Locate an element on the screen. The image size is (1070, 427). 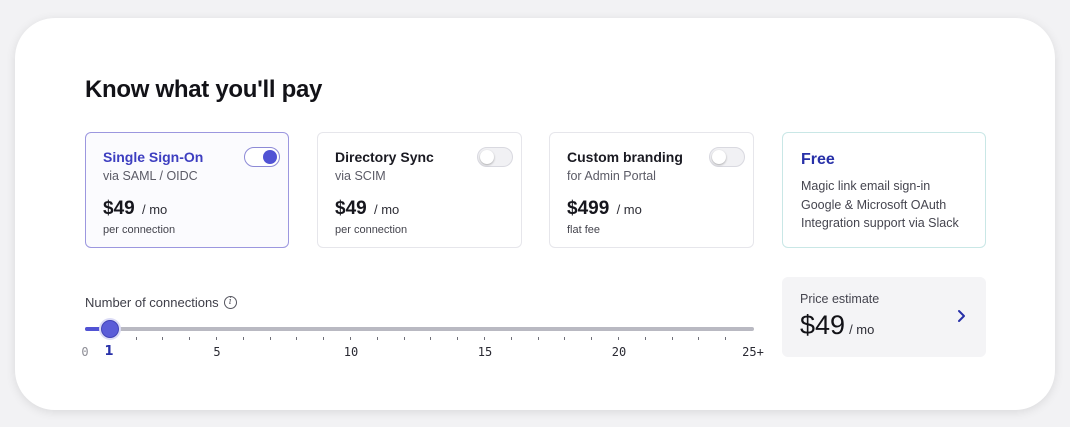
info-icon: i is located at coordinates (230, 302).